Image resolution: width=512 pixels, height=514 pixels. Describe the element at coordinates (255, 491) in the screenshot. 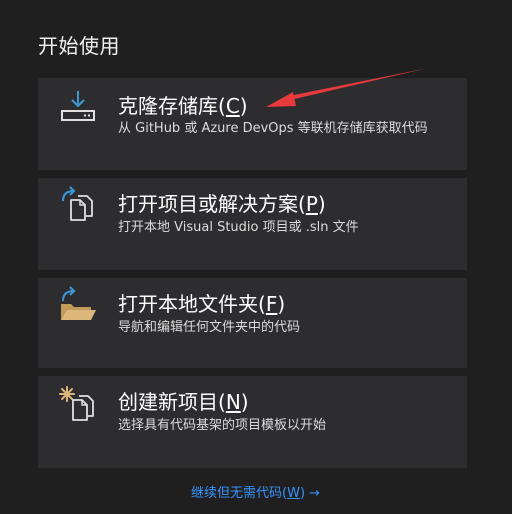

I see `continue-without-code-link: 继续但无需代码(W) →` at that location.